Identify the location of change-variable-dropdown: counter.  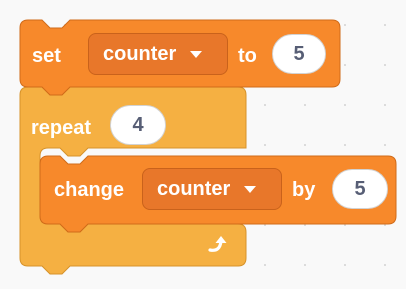
(212, 189).